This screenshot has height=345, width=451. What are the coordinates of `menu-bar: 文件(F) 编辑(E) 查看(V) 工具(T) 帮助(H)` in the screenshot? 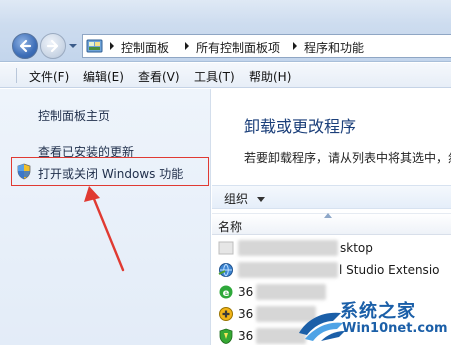 It's located at (225, 75).